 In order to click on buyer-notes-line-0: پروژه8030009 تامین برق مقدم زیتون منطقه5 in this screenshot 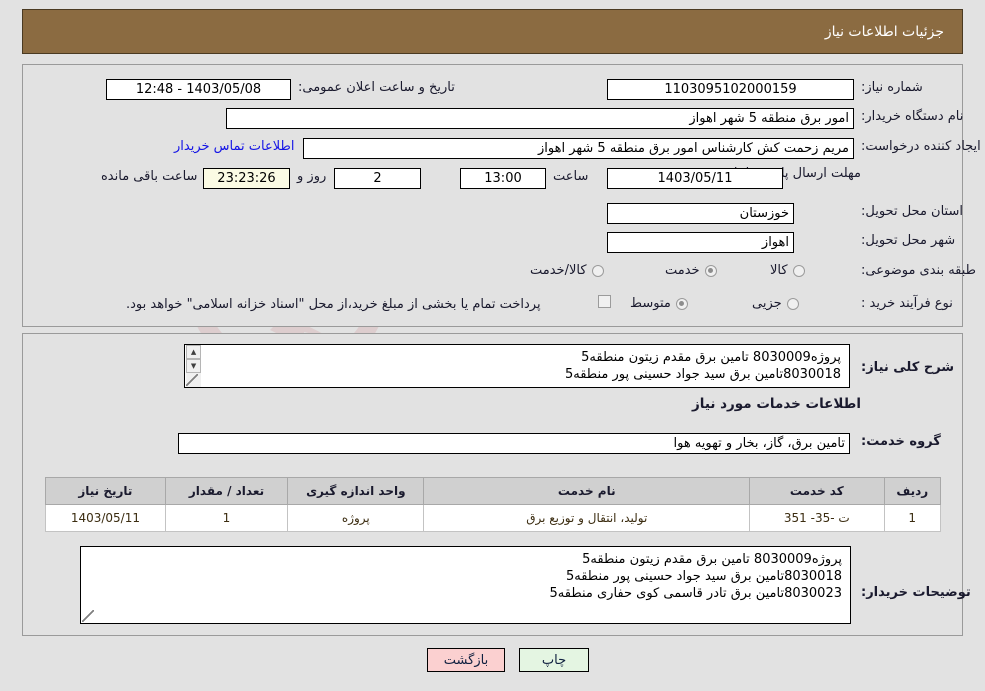, I will do `click(712, 559)`.